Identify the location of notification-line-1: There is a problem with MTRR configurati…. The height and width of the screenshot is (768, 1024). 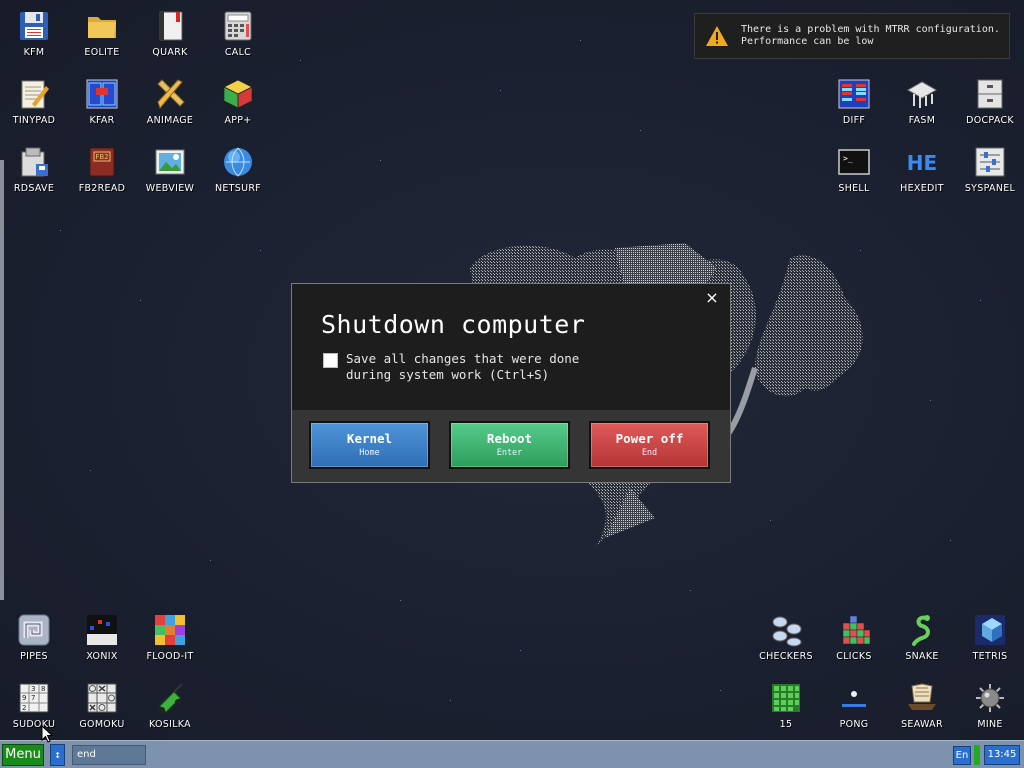
(870, 29).